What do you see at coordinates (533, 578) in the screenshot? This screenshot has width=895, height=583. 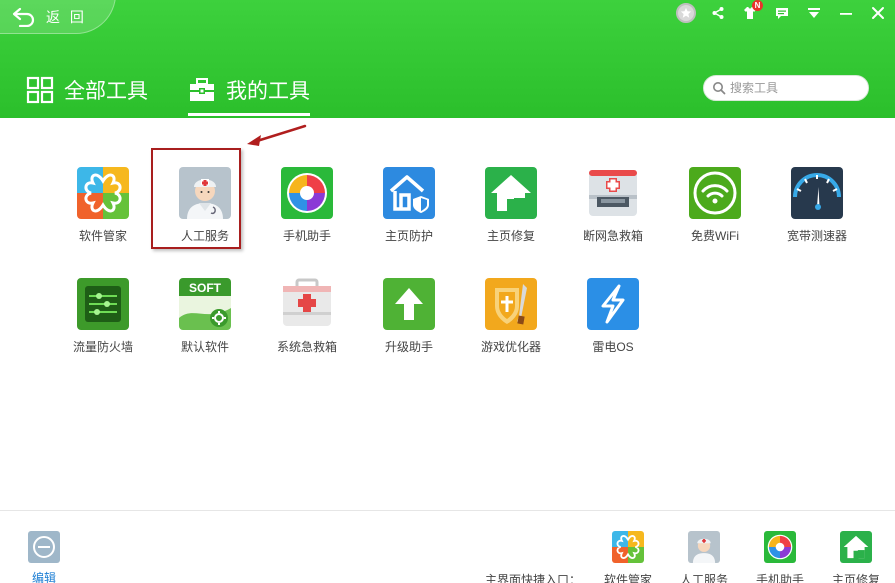 I see `quick-entry-label: 主界面快捷入口：` at bounding box center [533, 578].